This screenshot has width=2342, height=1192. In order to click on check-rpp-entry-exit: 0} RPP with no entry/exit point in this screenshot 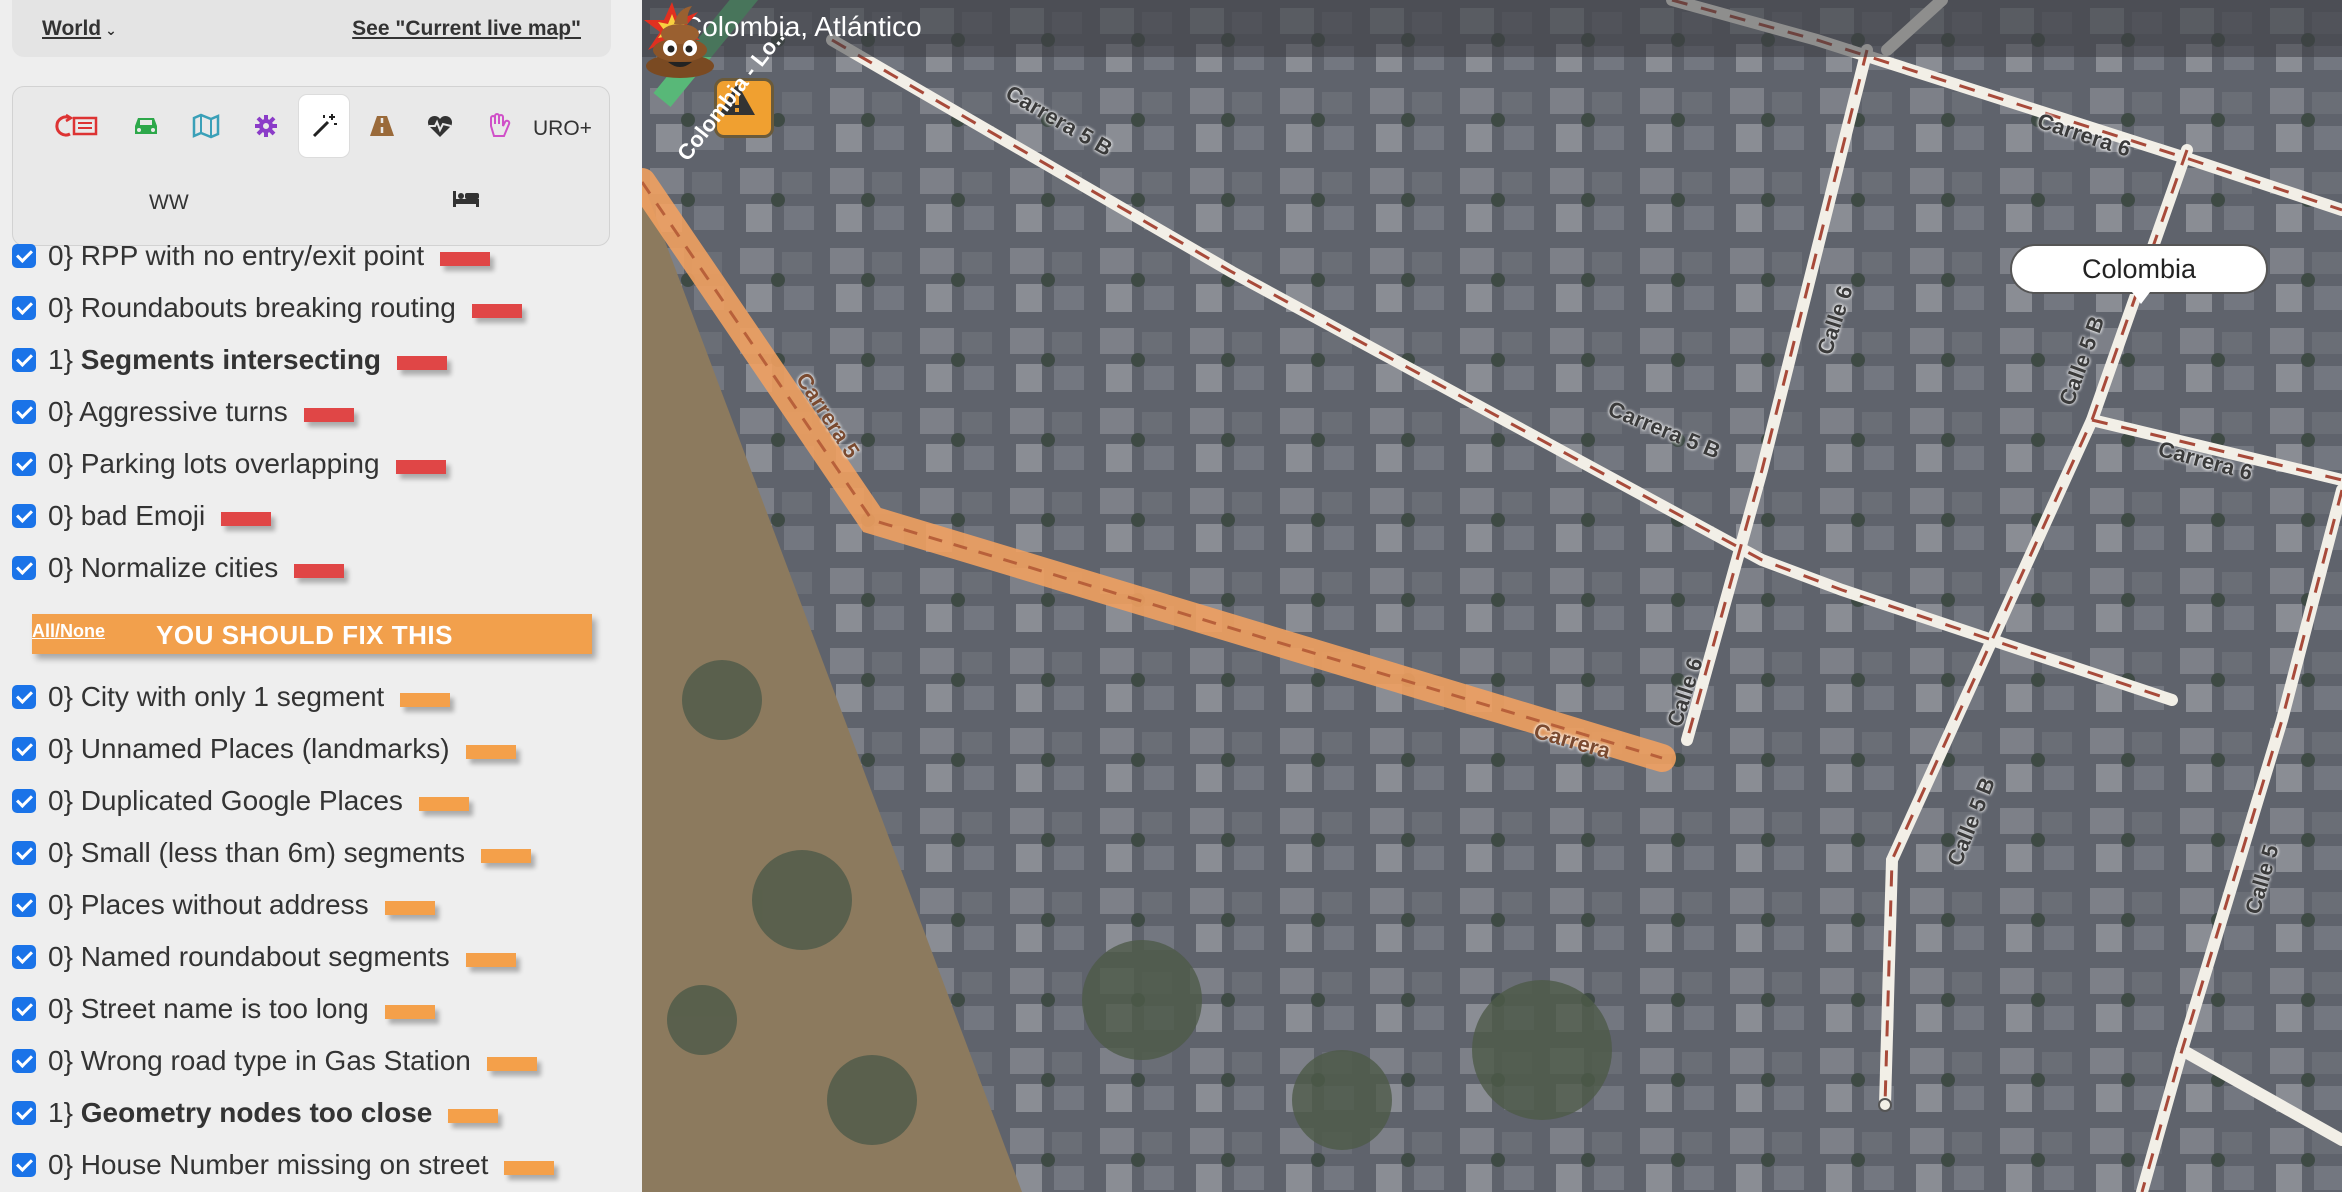, I will do `click(251, 256)`.